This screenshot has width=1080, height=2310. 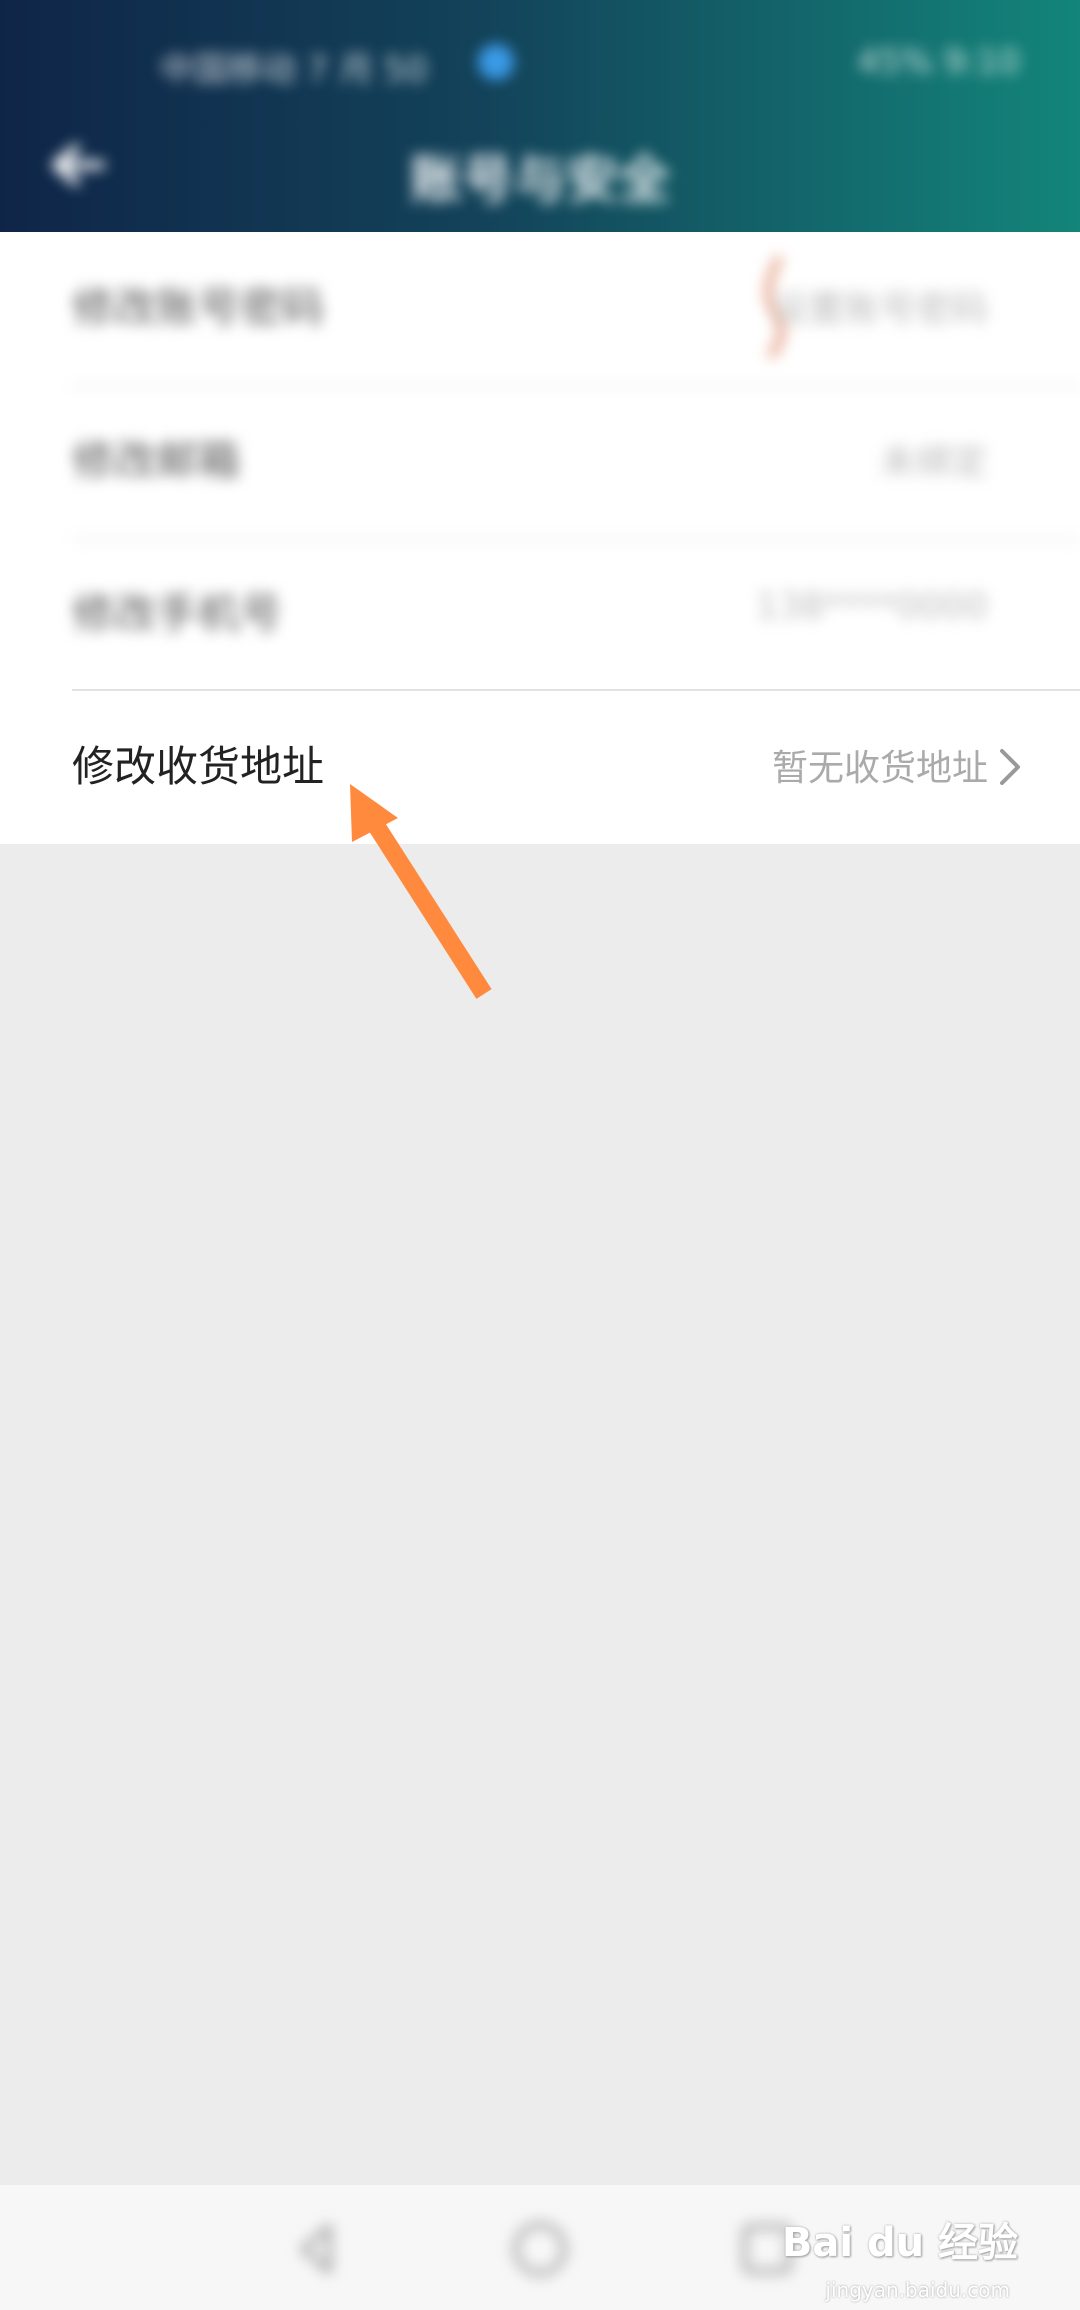 I want to click on row-label: 修改邮箱, so click(x=156, y=460).